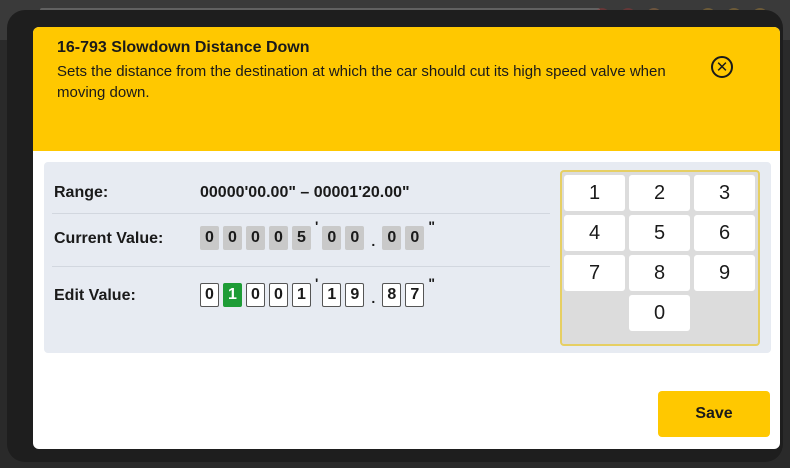 The height and width of the screenshot is (468, 790). What do you see at coordinates (95, 295) in the screenshot?
I see `edit-value-label: Edit Value:` at bounding box center [95, 295].